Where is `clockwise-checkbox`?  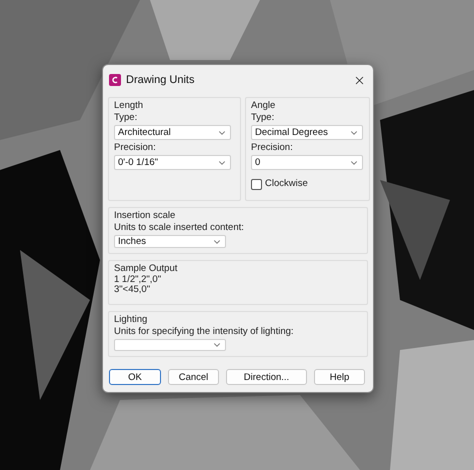
clockwise-checkbox is located at coordinates (256, 184).